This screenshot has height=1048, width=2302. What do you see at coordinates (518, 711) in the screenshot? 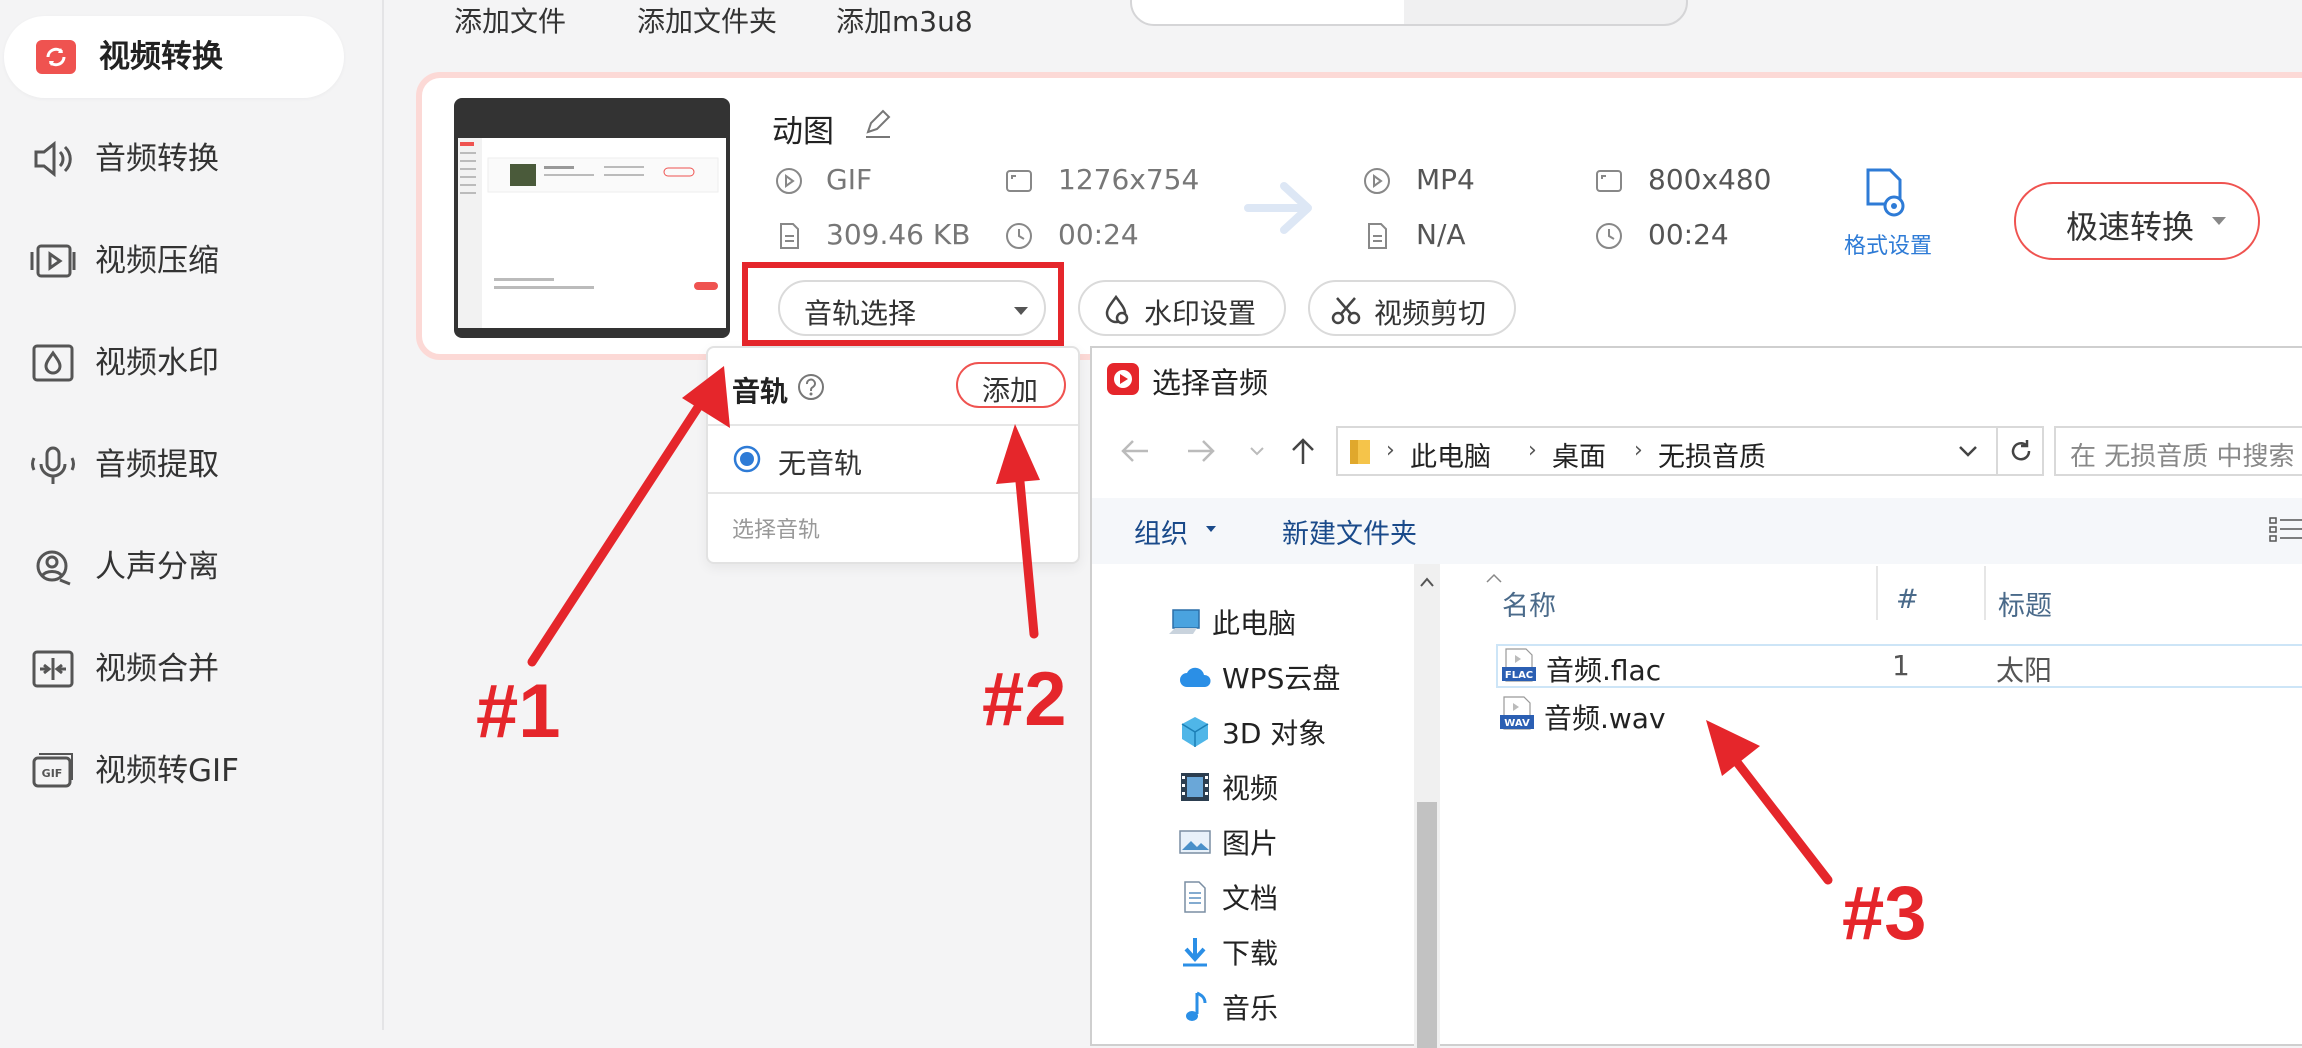
I see `annotation-label-1: #1` at bounding box center [518, 711].